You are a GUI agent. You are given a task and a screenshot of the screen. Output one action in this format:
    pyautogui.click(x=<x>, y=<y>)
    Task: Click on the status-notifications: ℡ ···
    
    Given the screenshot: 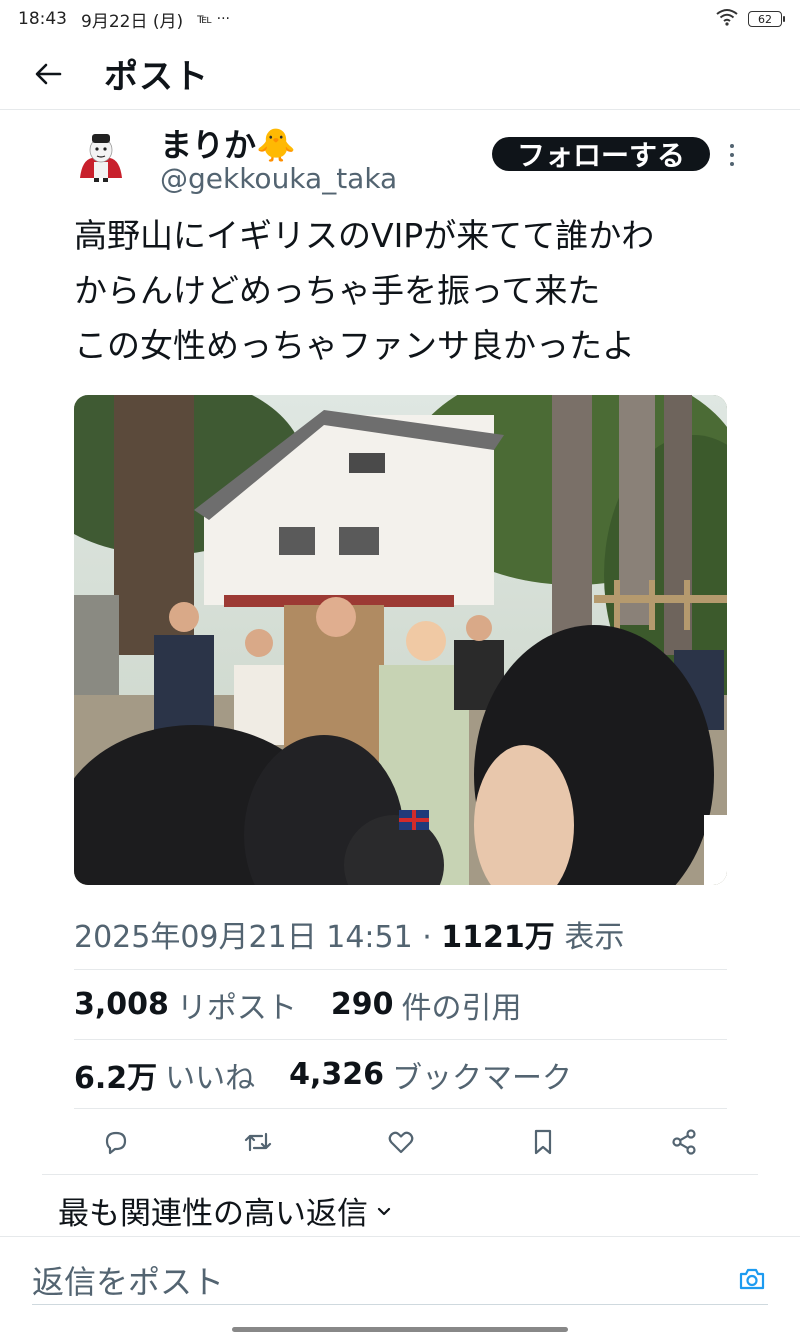 What is the action you would take?
    pyautogui.click(x=213, y=19)
    